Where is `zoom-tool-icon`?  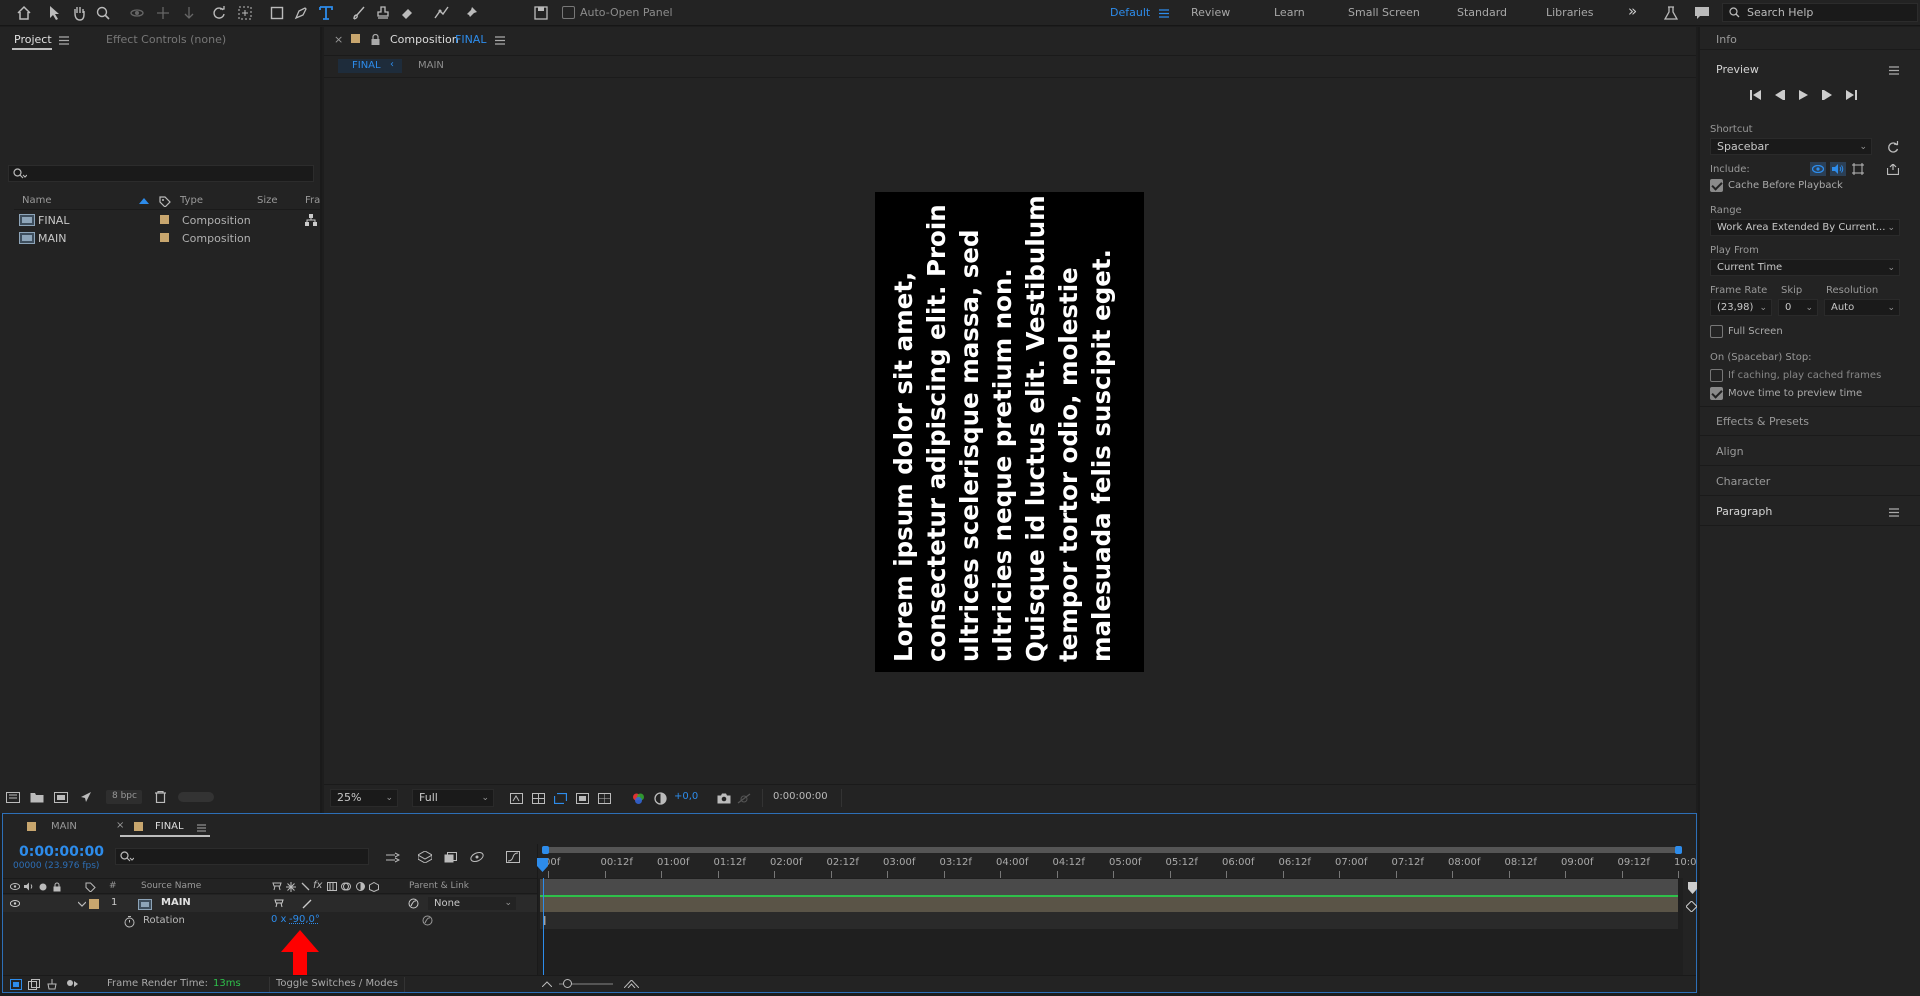 zoom-tool-icon is located at coordinates (103, 13).